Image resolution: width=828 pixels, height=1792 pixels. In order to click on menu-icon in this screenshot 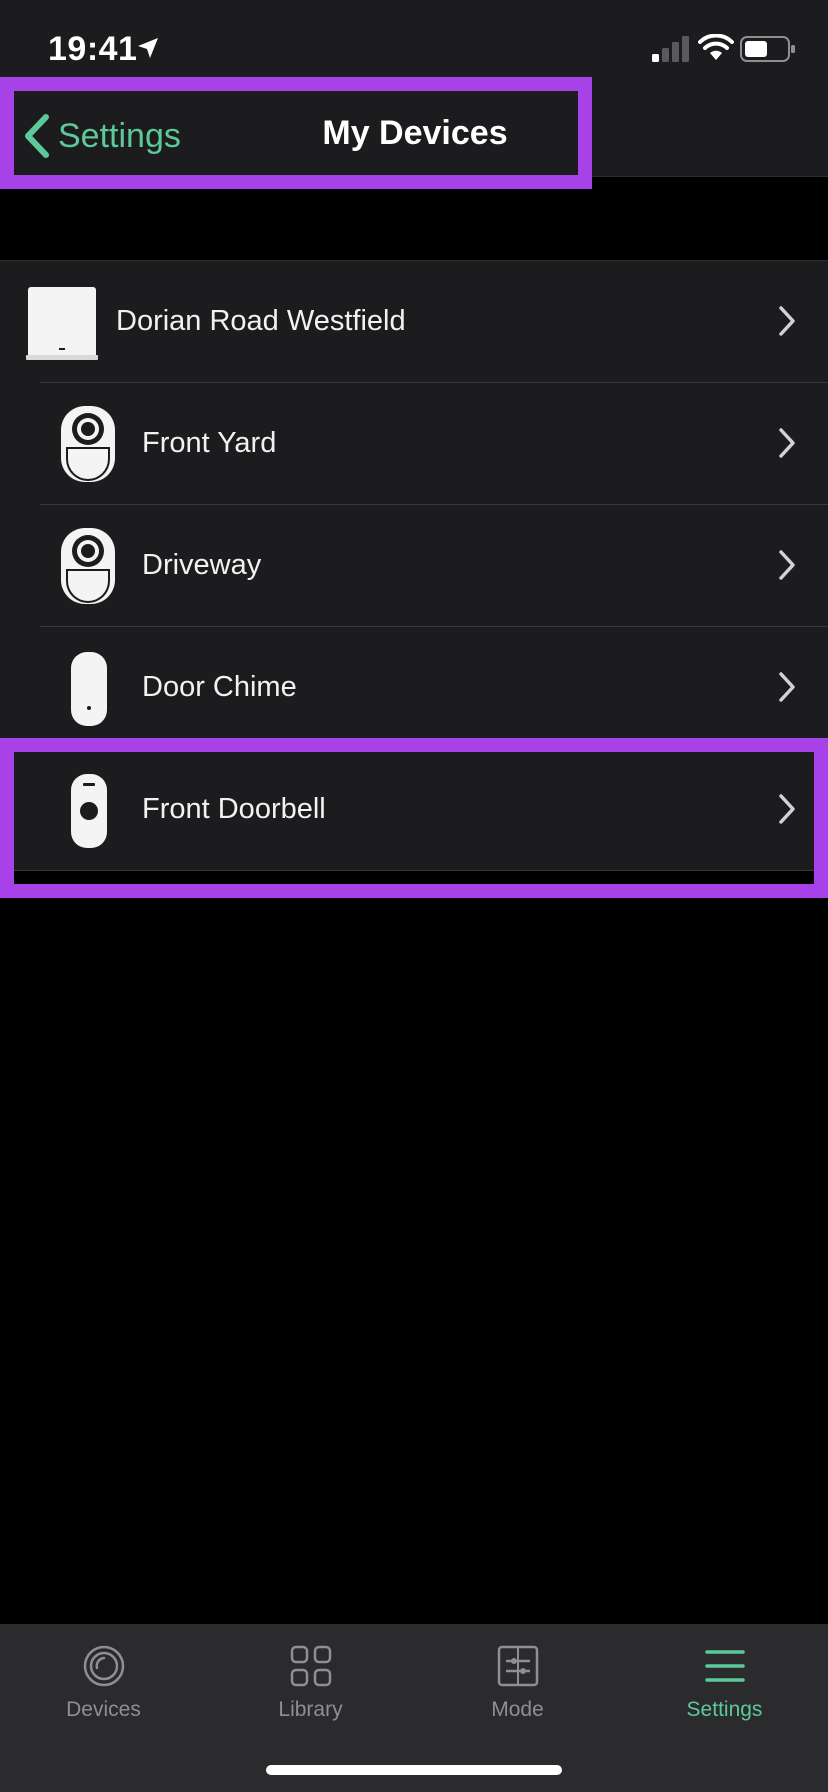, I will do `click(724, 1666)`.